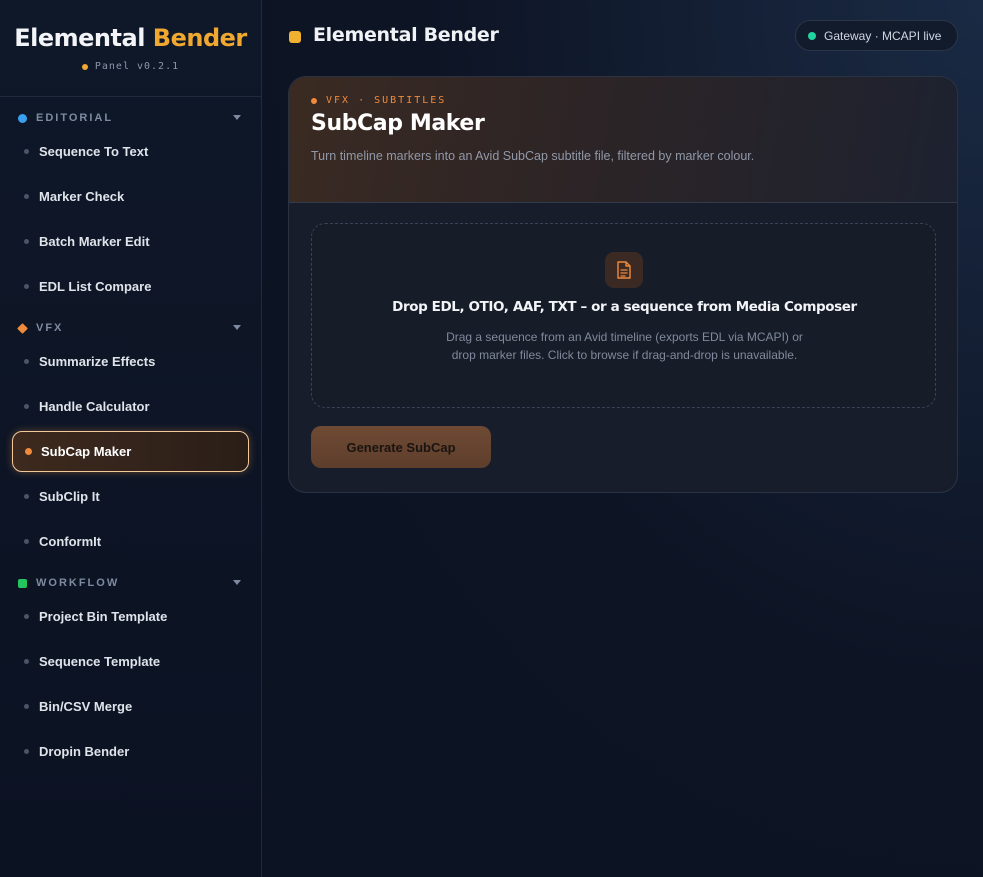 The width and height of the screenshot is (983, 877). Describe the element at coordinates (22, 328) in the screenshot. I see `vfx-diamond-icon` at that location.